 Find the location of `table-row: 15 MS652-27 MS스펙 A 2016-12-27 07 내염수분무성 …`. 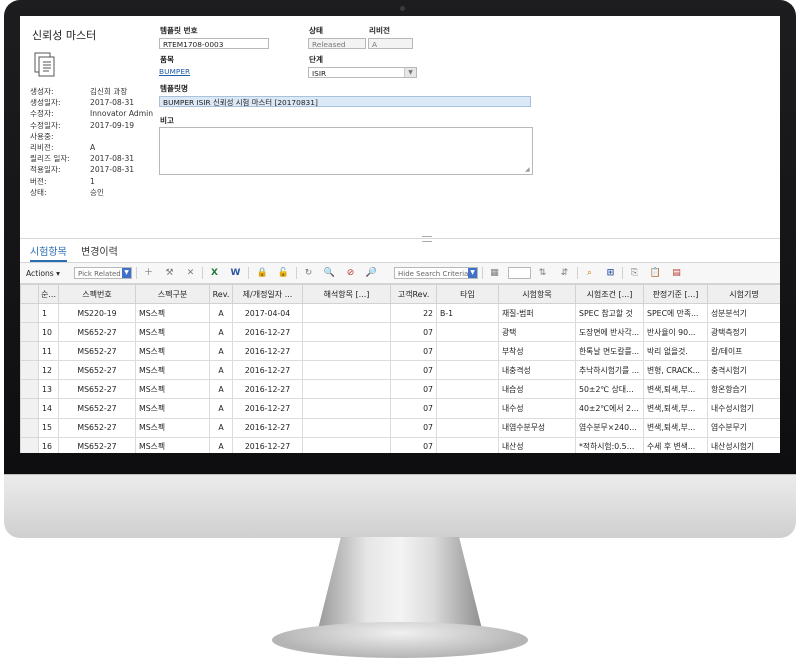

table-row: 15 MS652-27 MS스펙 A 2016-12-27 07 내염수분무성 … is located at coordinates (400, 427).